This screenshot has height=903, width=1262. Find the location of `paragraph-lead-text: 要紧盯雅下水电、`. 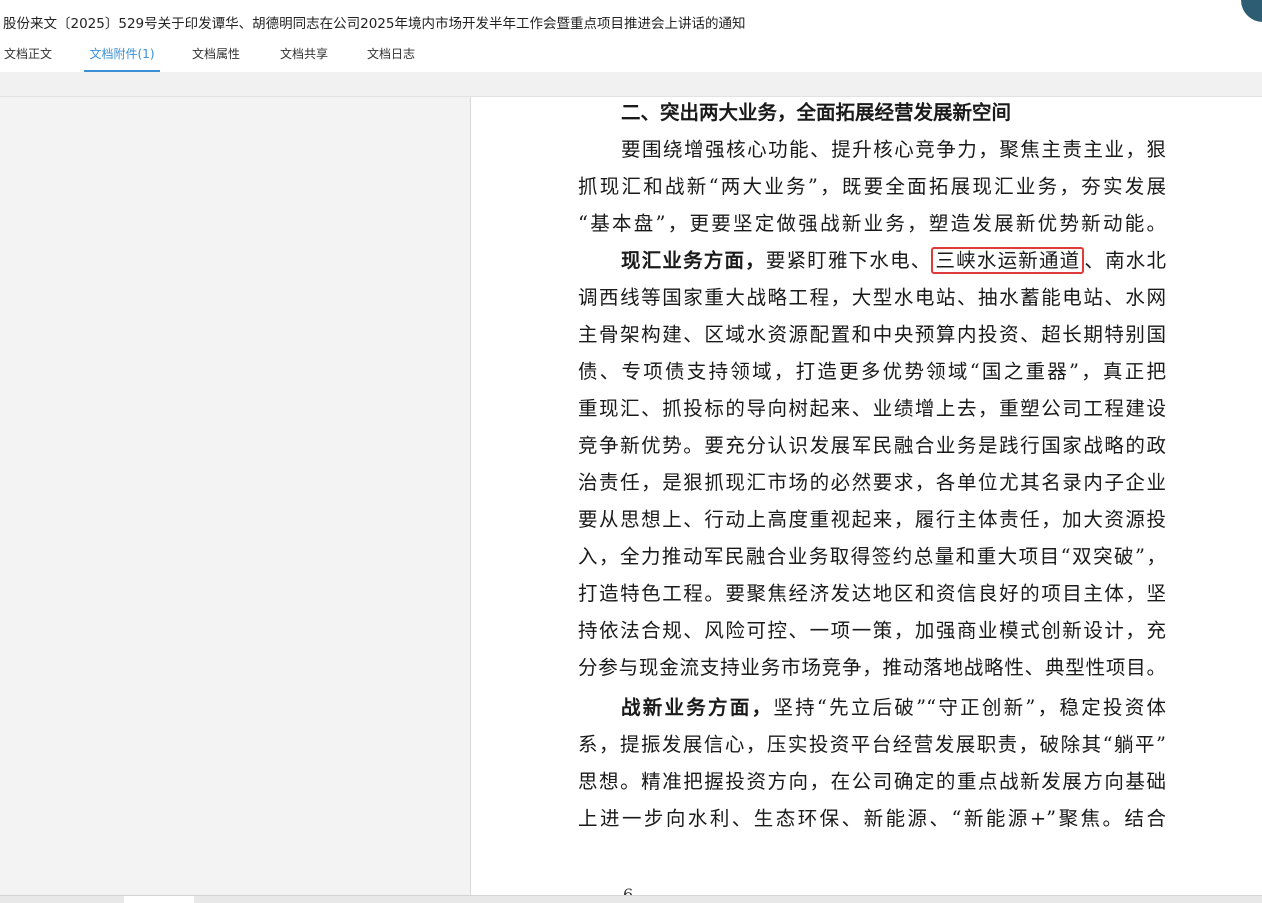

paragraph-lead-text: 要紧盯雅下水电、 is located at coordinates (848, 260).